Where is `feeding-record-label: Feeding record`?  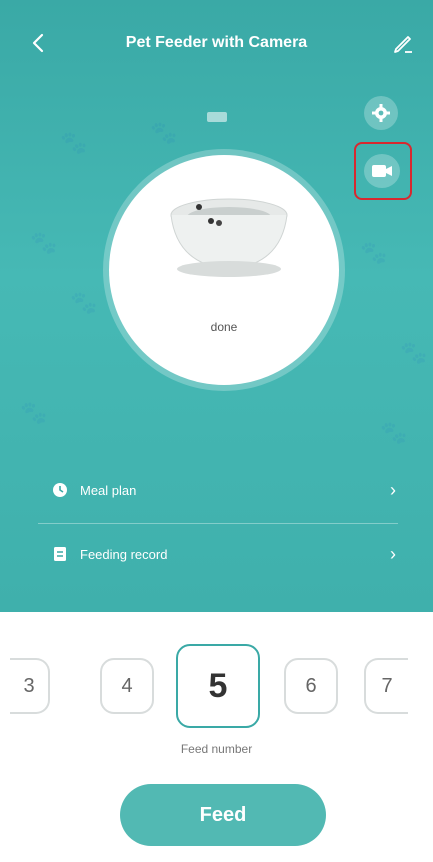
feeding-record-label: Feeding record is located at coordinates (124, 554).